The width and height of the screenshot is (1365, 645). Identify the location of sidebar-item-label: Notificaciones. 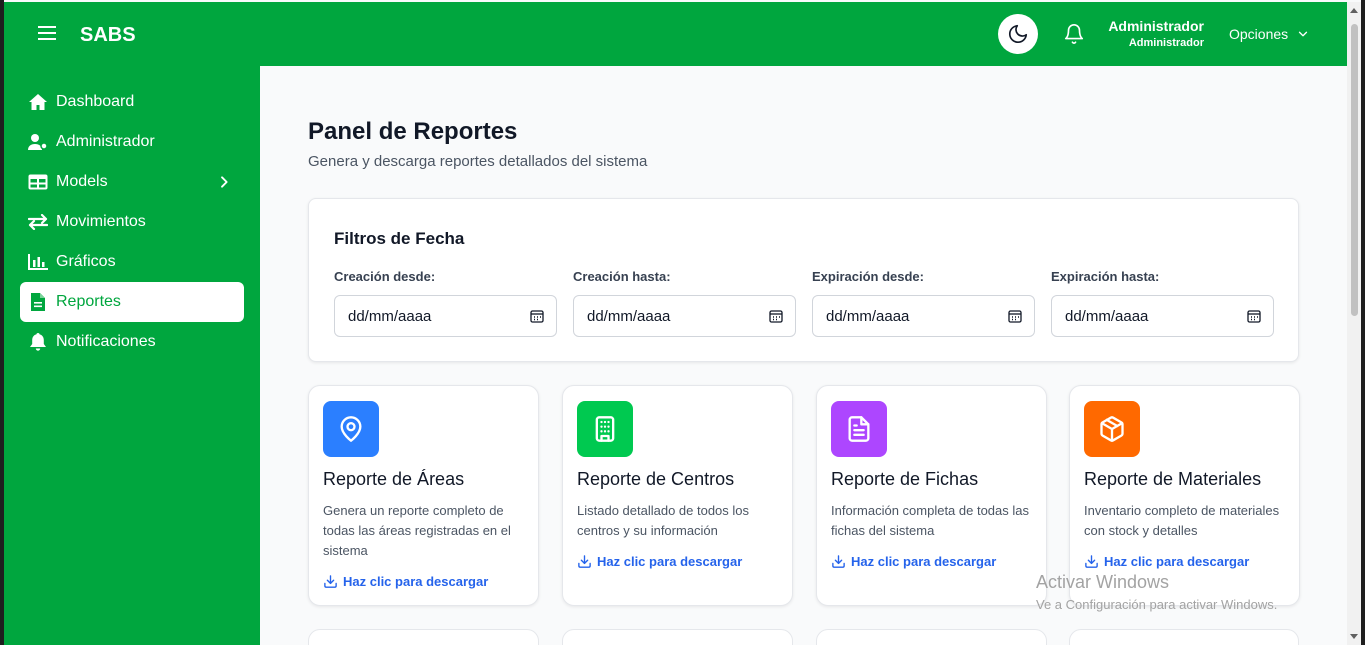
(106, 341).